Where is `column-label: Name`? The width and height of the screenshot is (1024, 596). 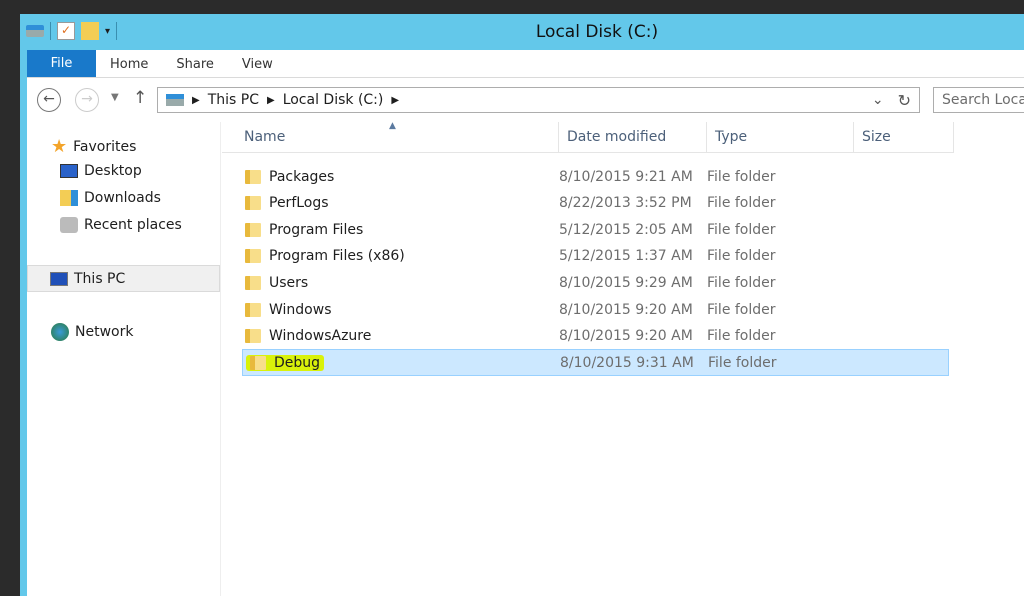
column-label: Name is located at coordinates (265, 137).